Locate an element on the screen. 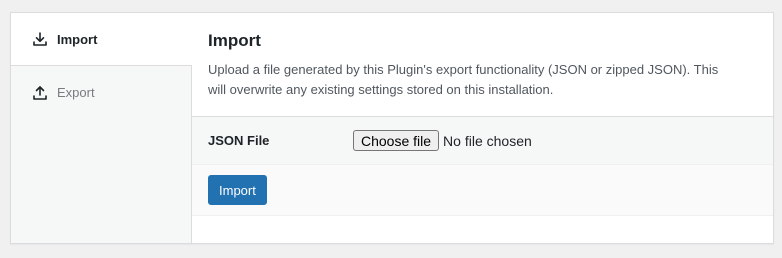 The height and width of the screenshot is (258, 782). json-file-row: JSON File Choose file No file chosen is located at coordinates (482, 140).